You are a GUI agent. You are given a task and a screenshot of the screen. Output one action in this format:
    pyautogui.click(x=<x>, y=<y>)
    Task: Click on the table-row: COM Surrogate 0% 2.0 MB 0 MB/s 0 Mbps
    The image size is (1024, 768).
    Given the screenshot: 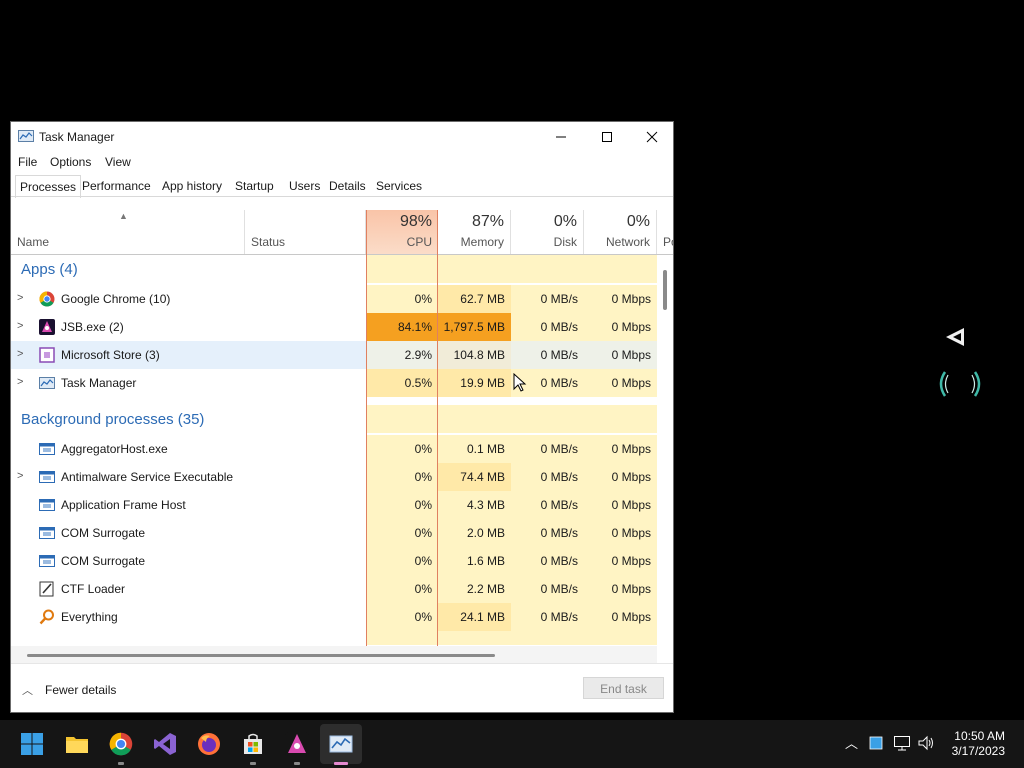 What is the action you would take?
    pyautogui.click(x=334, y=533)
    